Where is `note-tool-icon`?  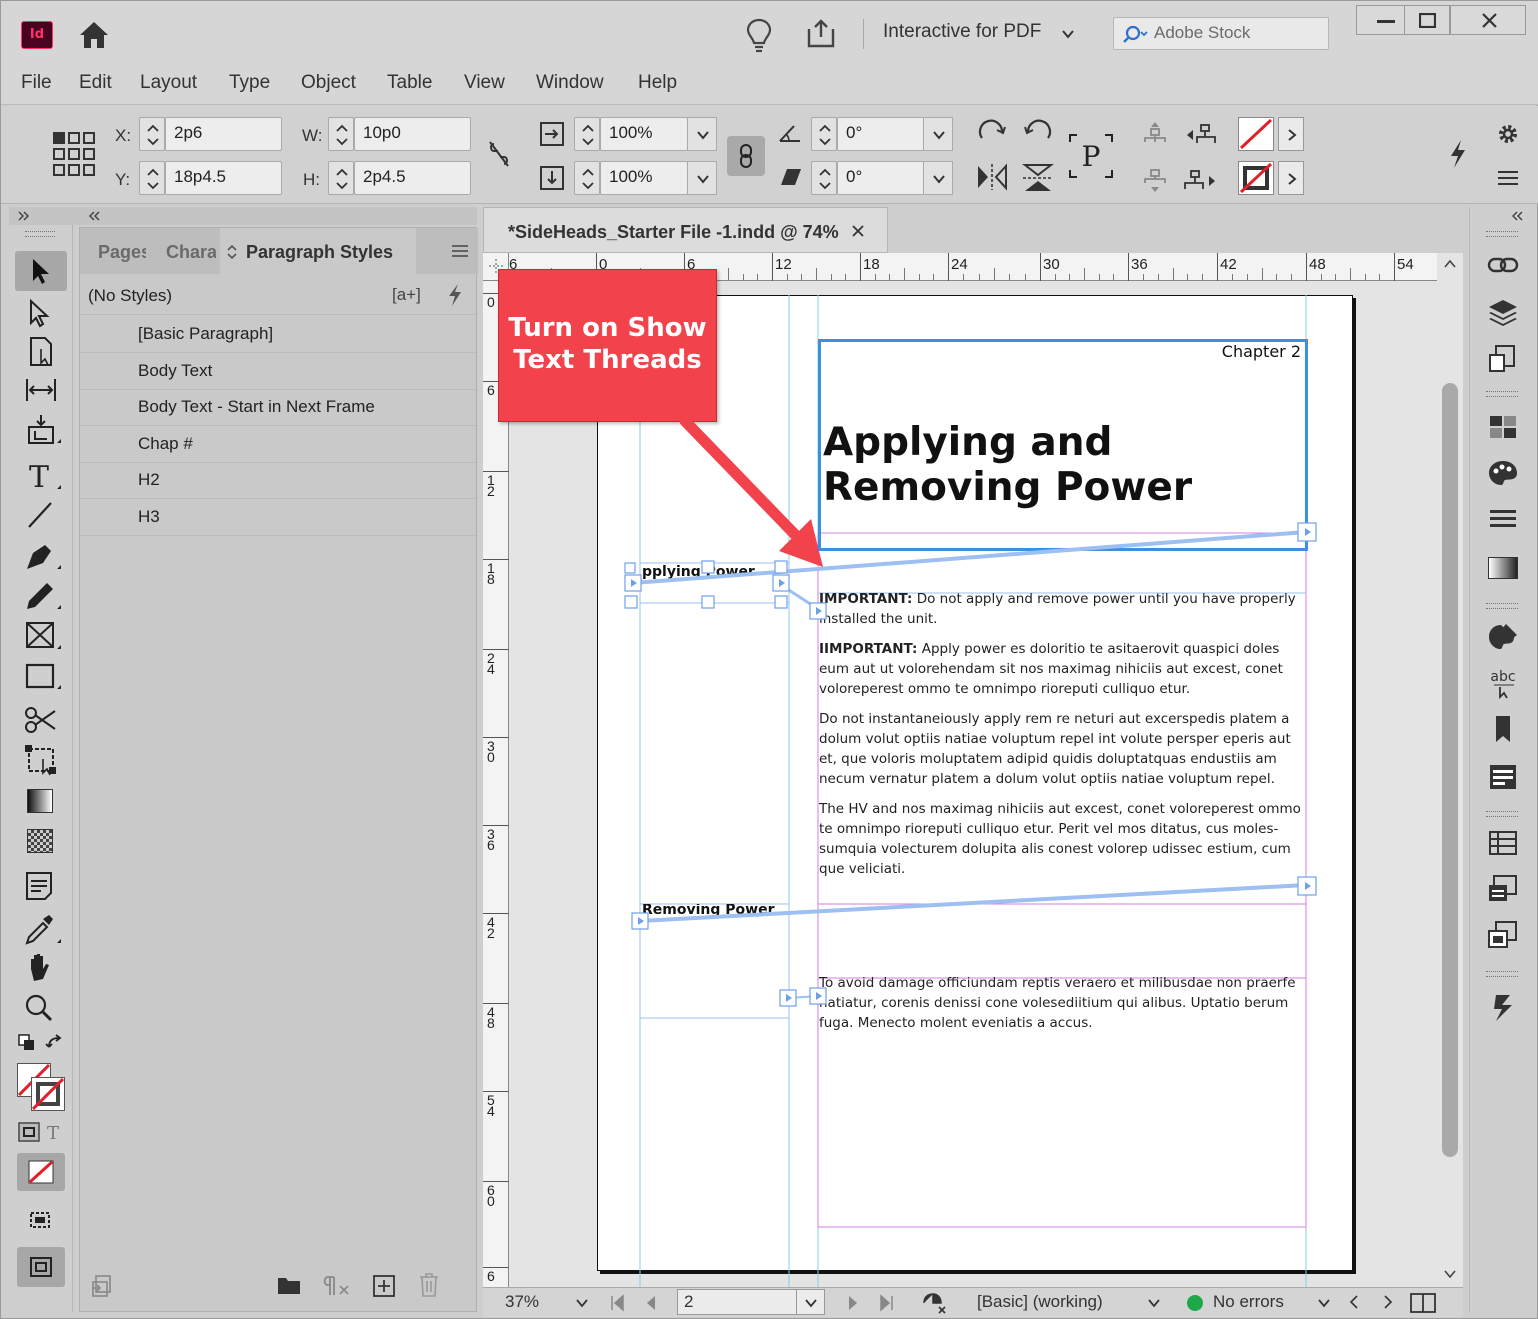 note-tool-icon is located at coordinates (41, 886).